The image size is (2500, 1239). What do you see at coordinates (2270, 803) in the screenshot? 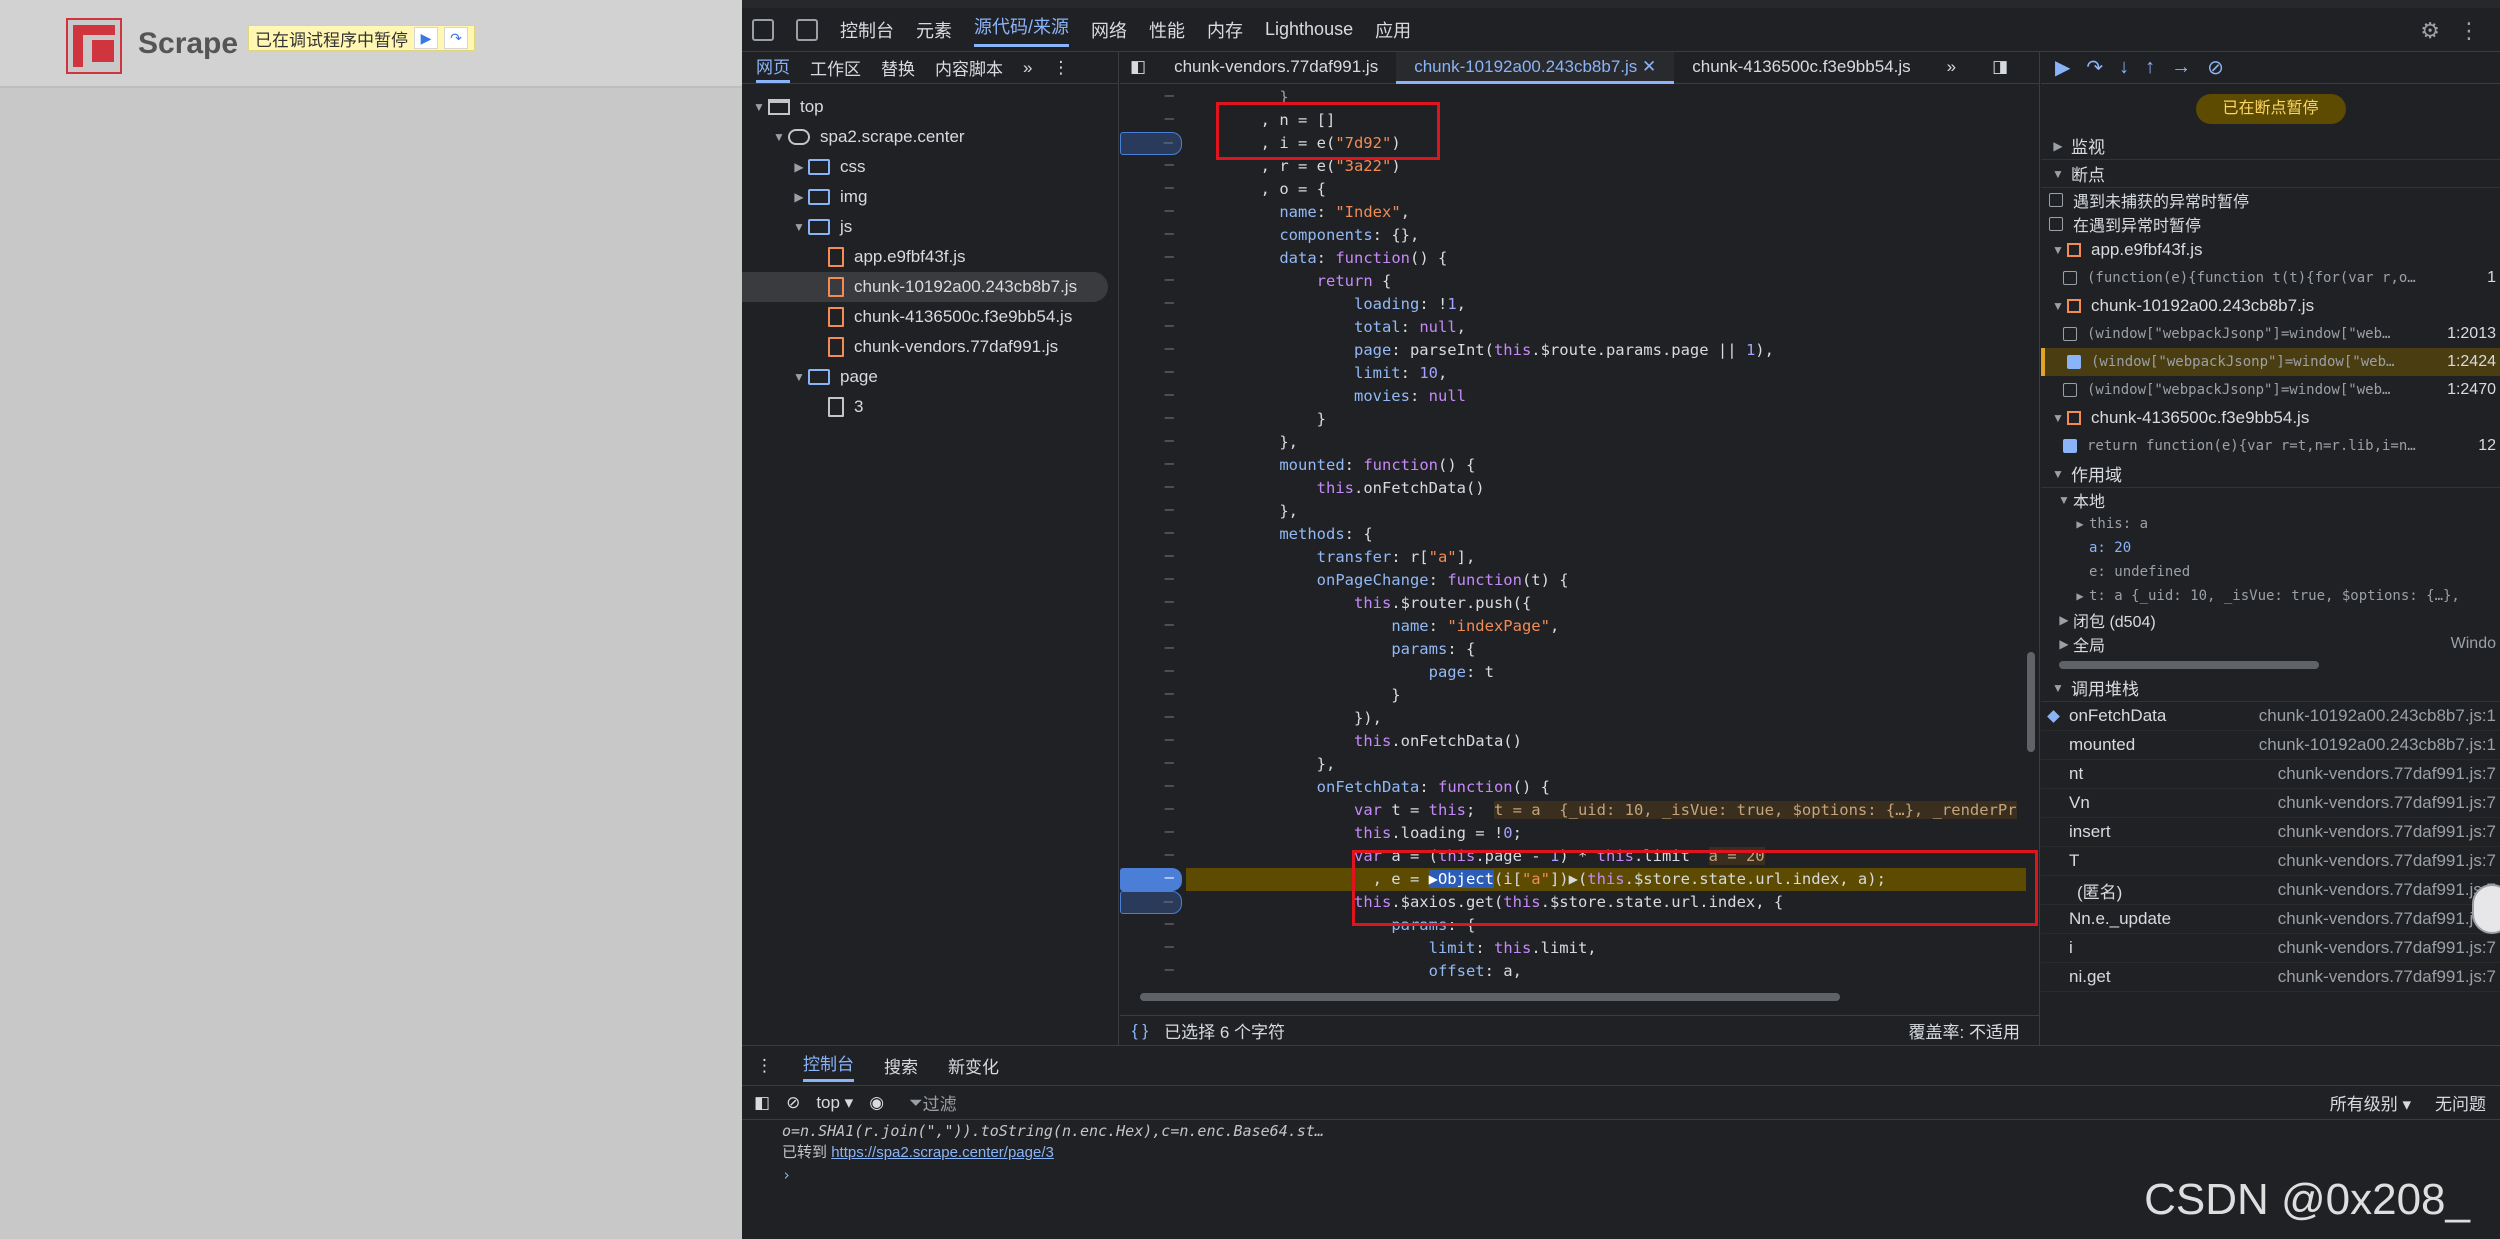
I see `callstack-frame: Vn chunk-vendors.77daf991.js:7` at bounding box center [2270, 803].